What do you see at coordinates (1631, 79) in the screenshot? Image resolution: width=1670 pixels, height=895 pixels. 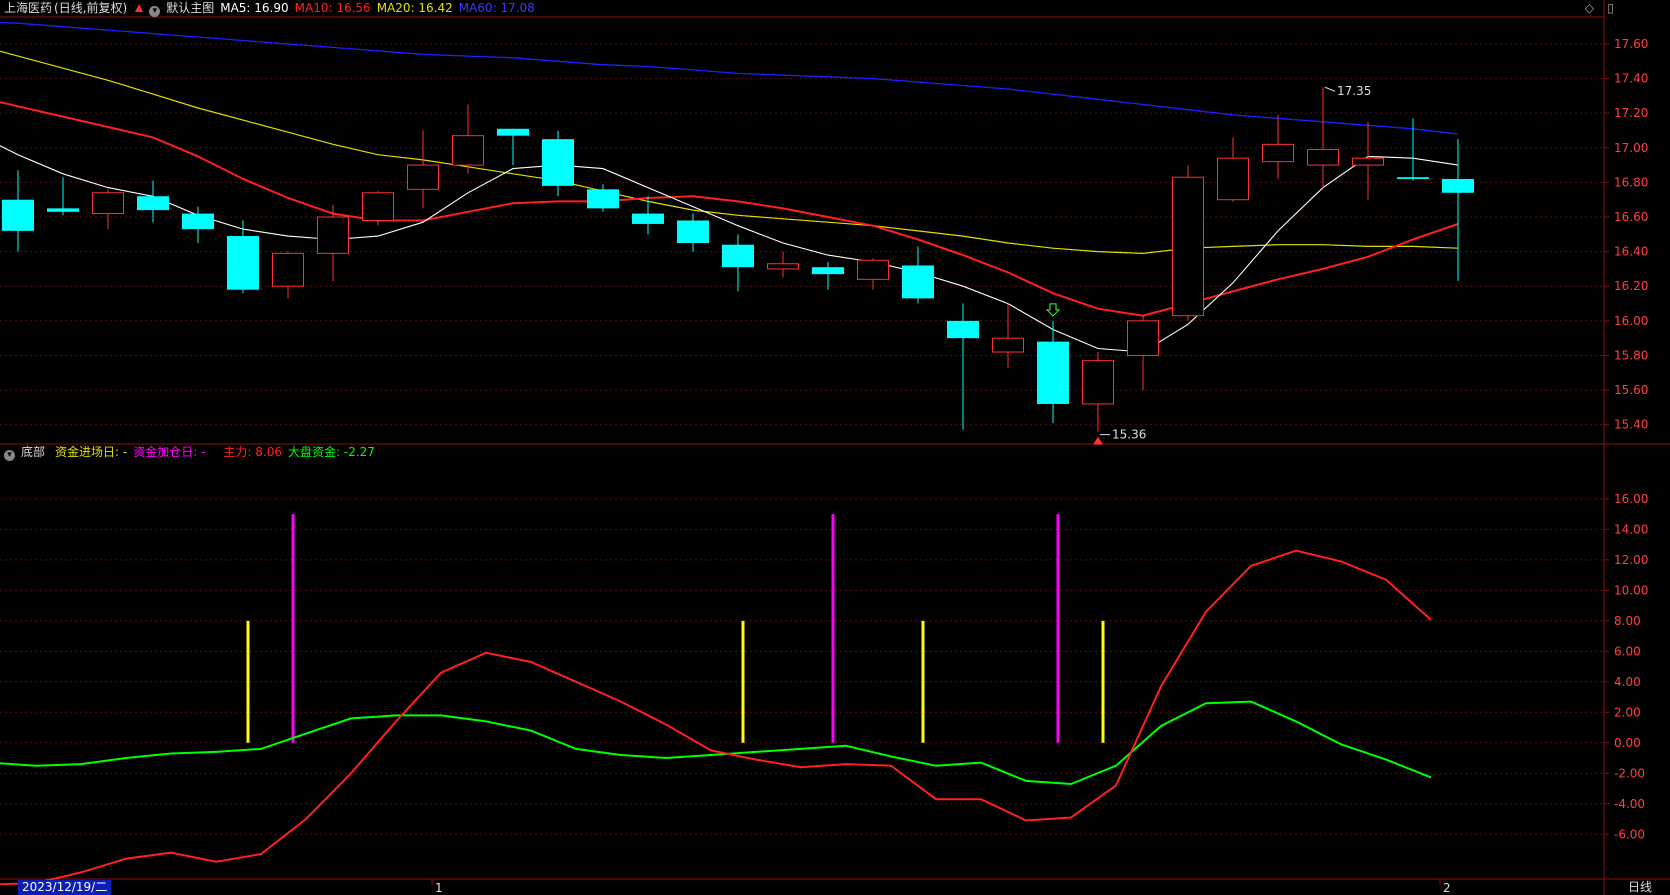 I see `price-tick-label: 17.40` at bounding box center [1631, 79].